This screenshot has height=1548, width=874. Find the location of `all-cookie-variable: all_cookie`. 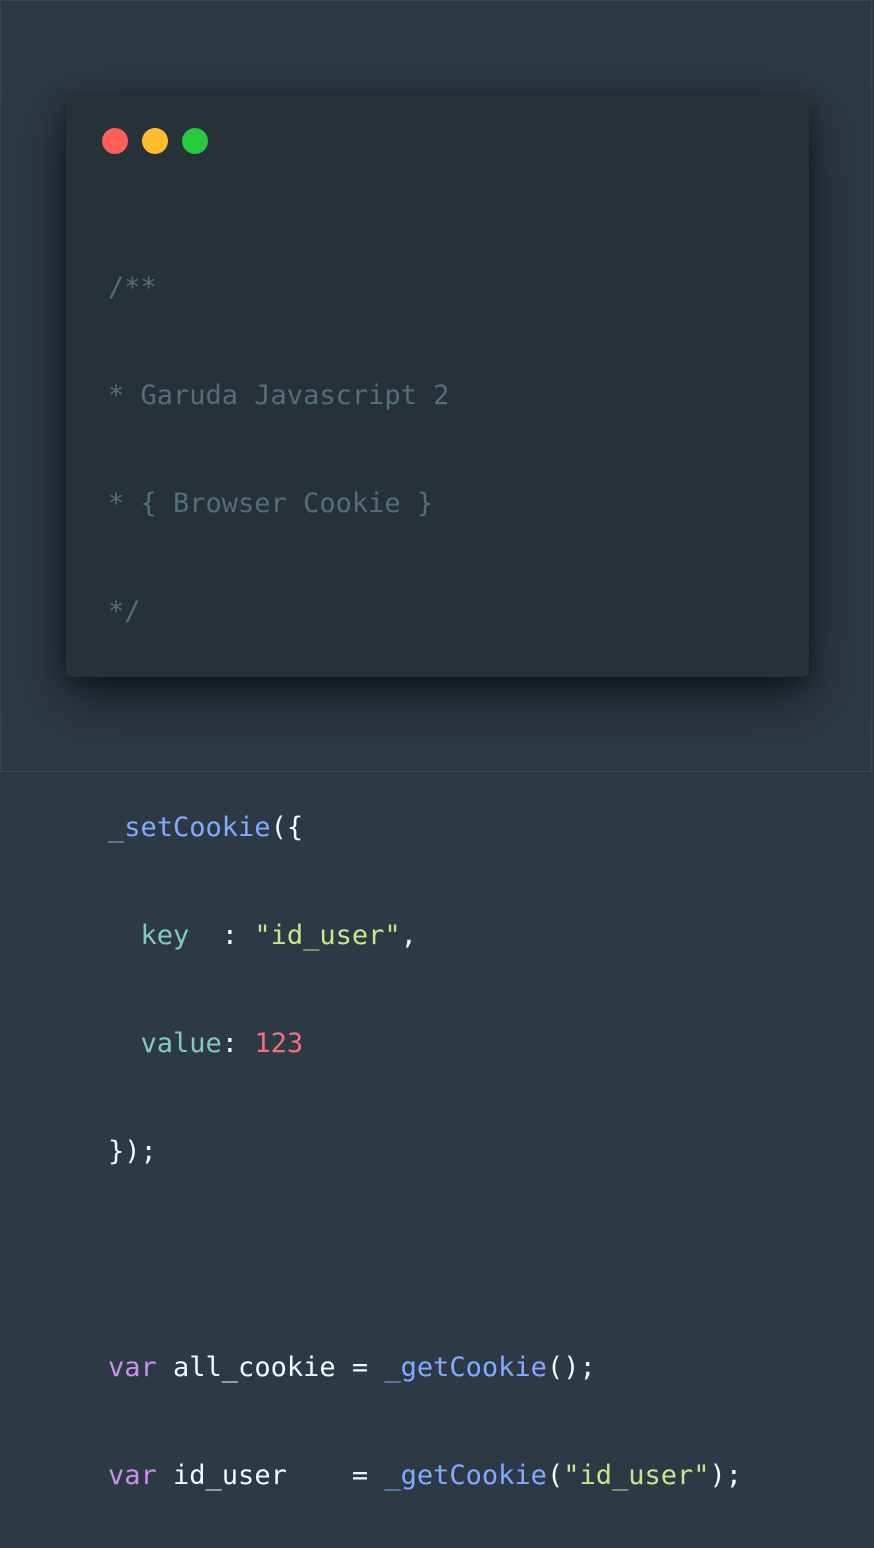

all-cookie-variable: all_cookie is located at coordinates (254, 1367).